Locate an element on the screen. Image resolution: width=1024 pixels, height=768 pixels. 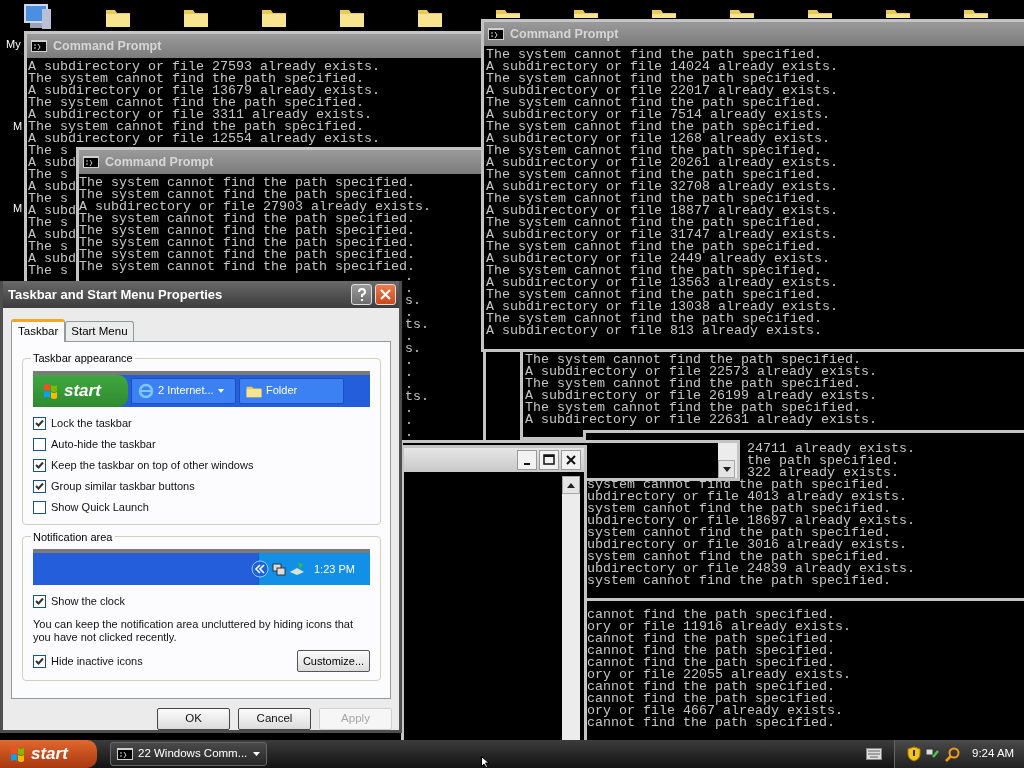
help-text: You can keep the notification area uncluttered by hiding icons that you have not clicked recently. is located at coordinates (194, 631).